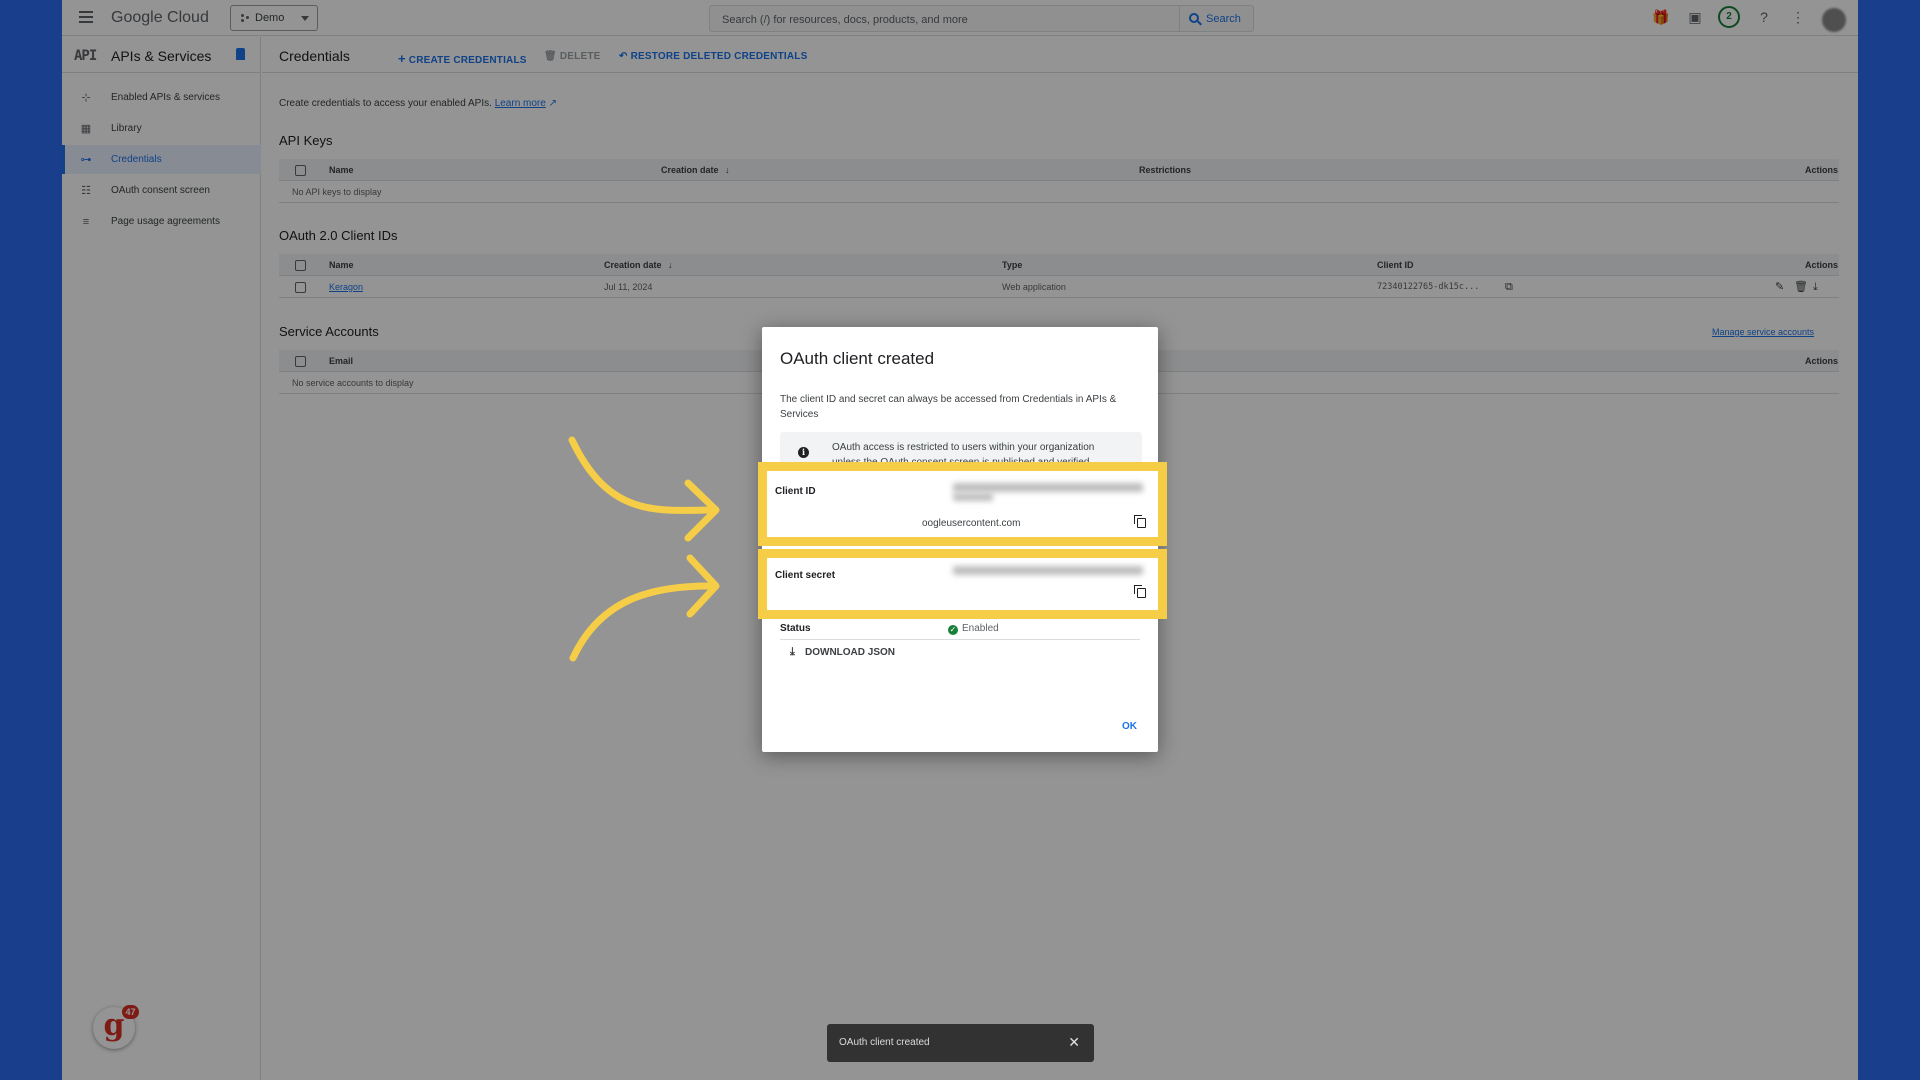 This screenshot has width=1920, height=1080. Describe the element at coordinates (884, 1042) in the screenshot. I see `snackbar-message: OAuth client created` at that location.